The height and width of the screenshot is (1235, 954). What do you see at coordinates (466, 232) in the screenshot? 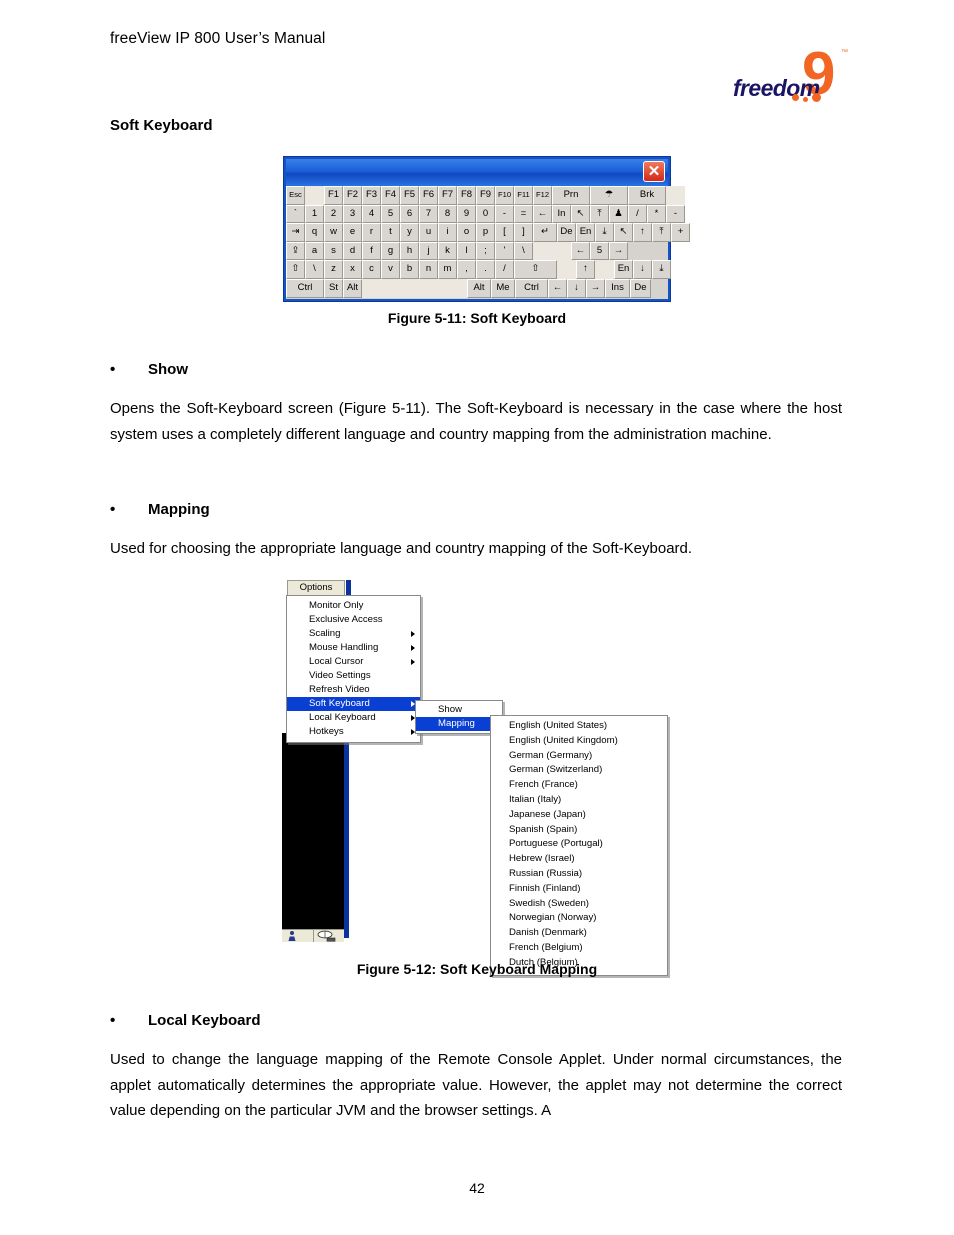
I see `key-o: o` at bounding box center [466, 232].